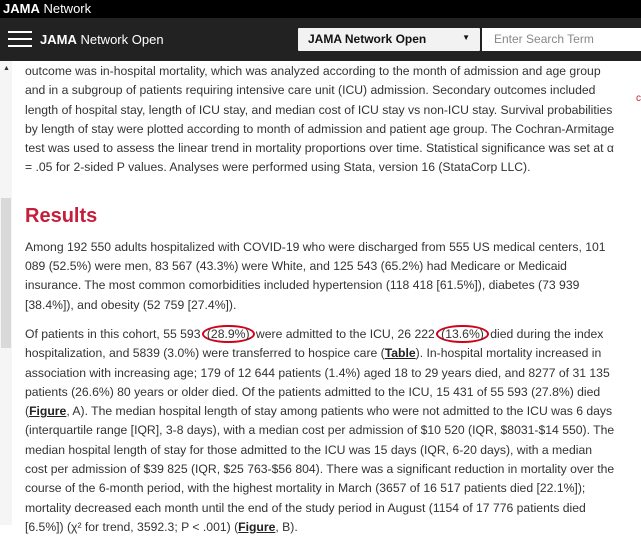  Describe the element at coordinates (400, 353) in the screenshot. I see `table-link: Table` at that location.